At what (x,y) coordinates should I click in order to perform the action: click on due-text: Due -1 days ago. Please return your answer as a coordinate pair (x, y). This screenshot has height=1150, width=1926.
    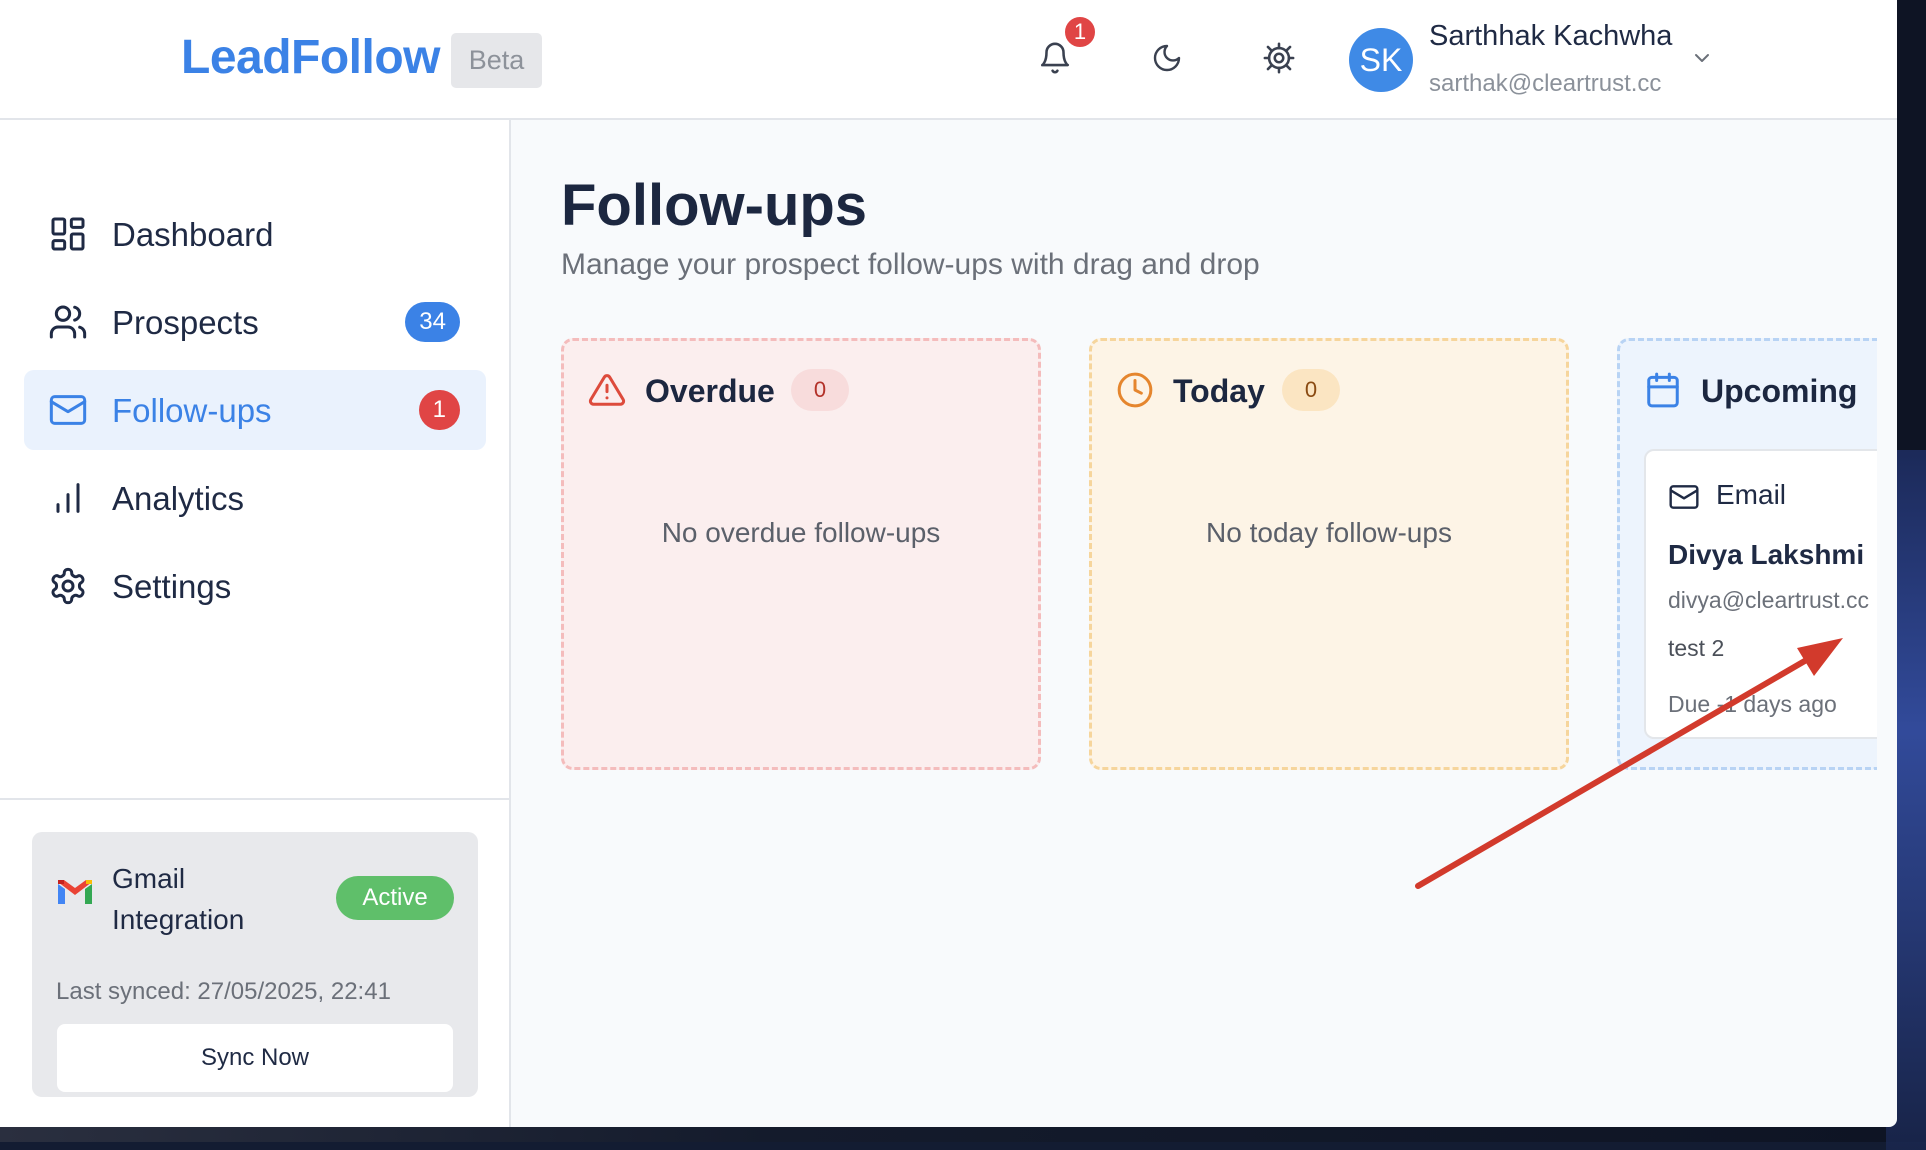
    Looking at the image, I should click on (1752, 704).